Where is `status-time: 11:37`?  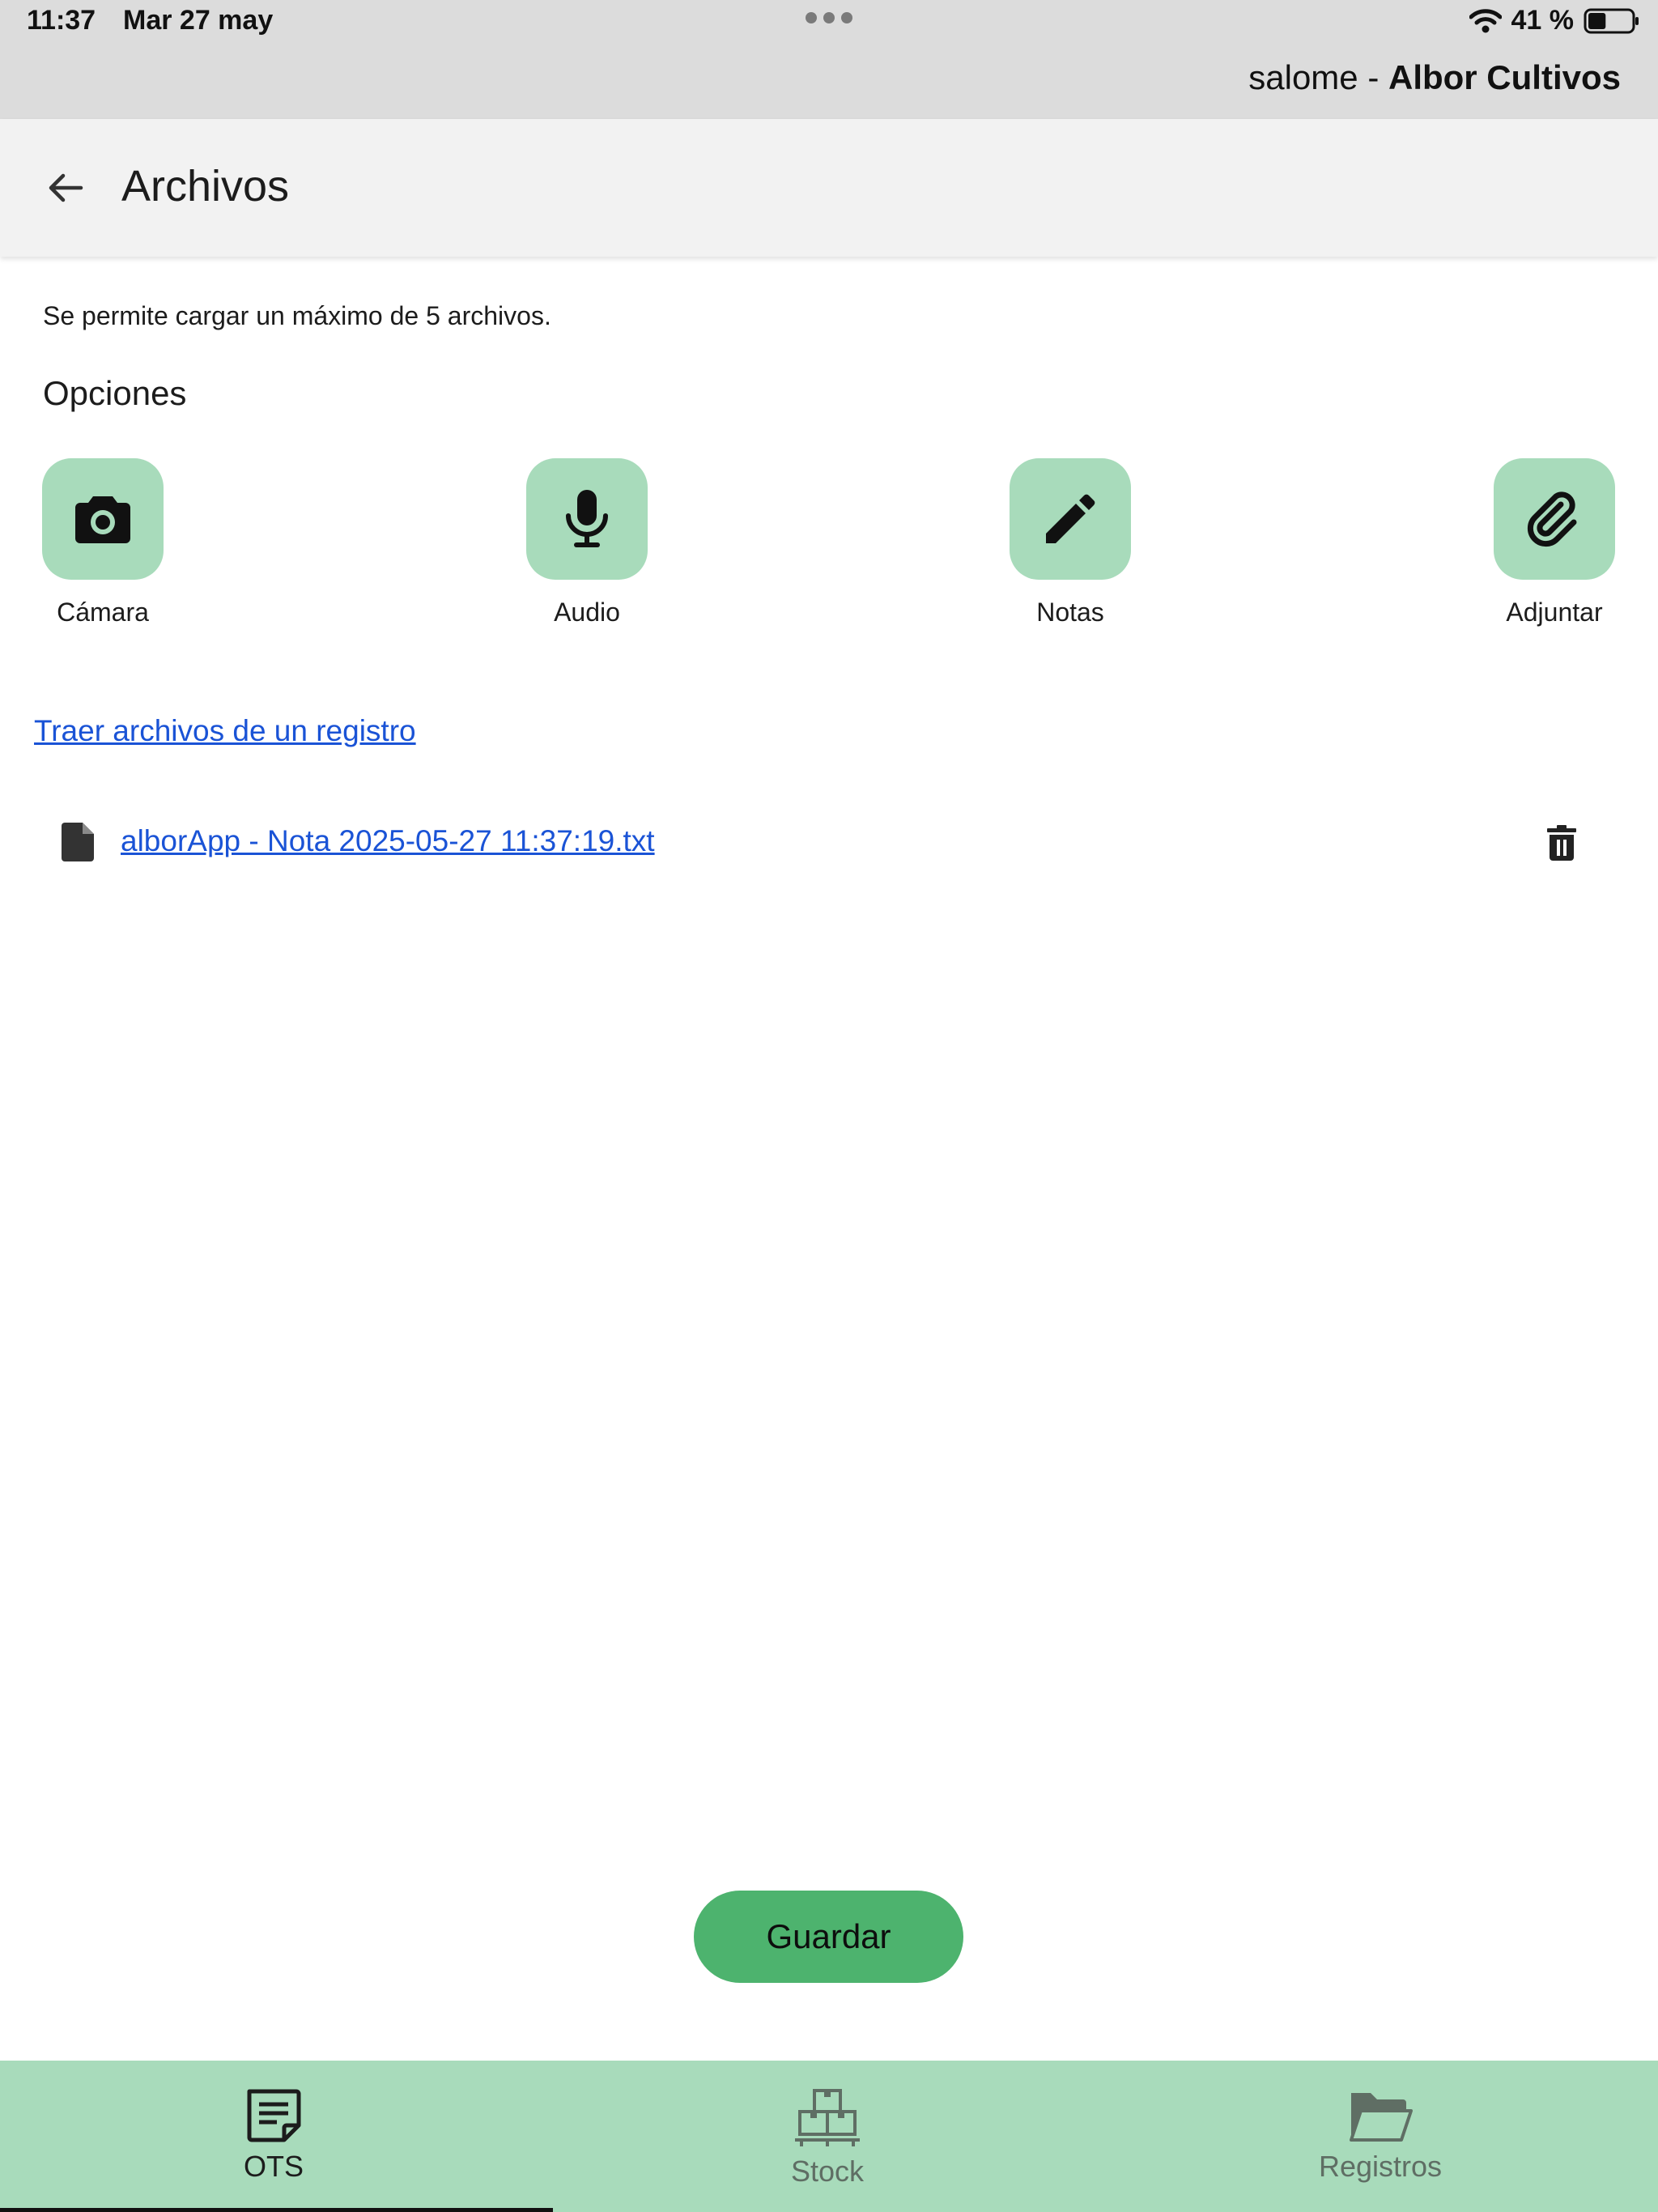 status-time: 11:37 is located at coordinates (61, 21).